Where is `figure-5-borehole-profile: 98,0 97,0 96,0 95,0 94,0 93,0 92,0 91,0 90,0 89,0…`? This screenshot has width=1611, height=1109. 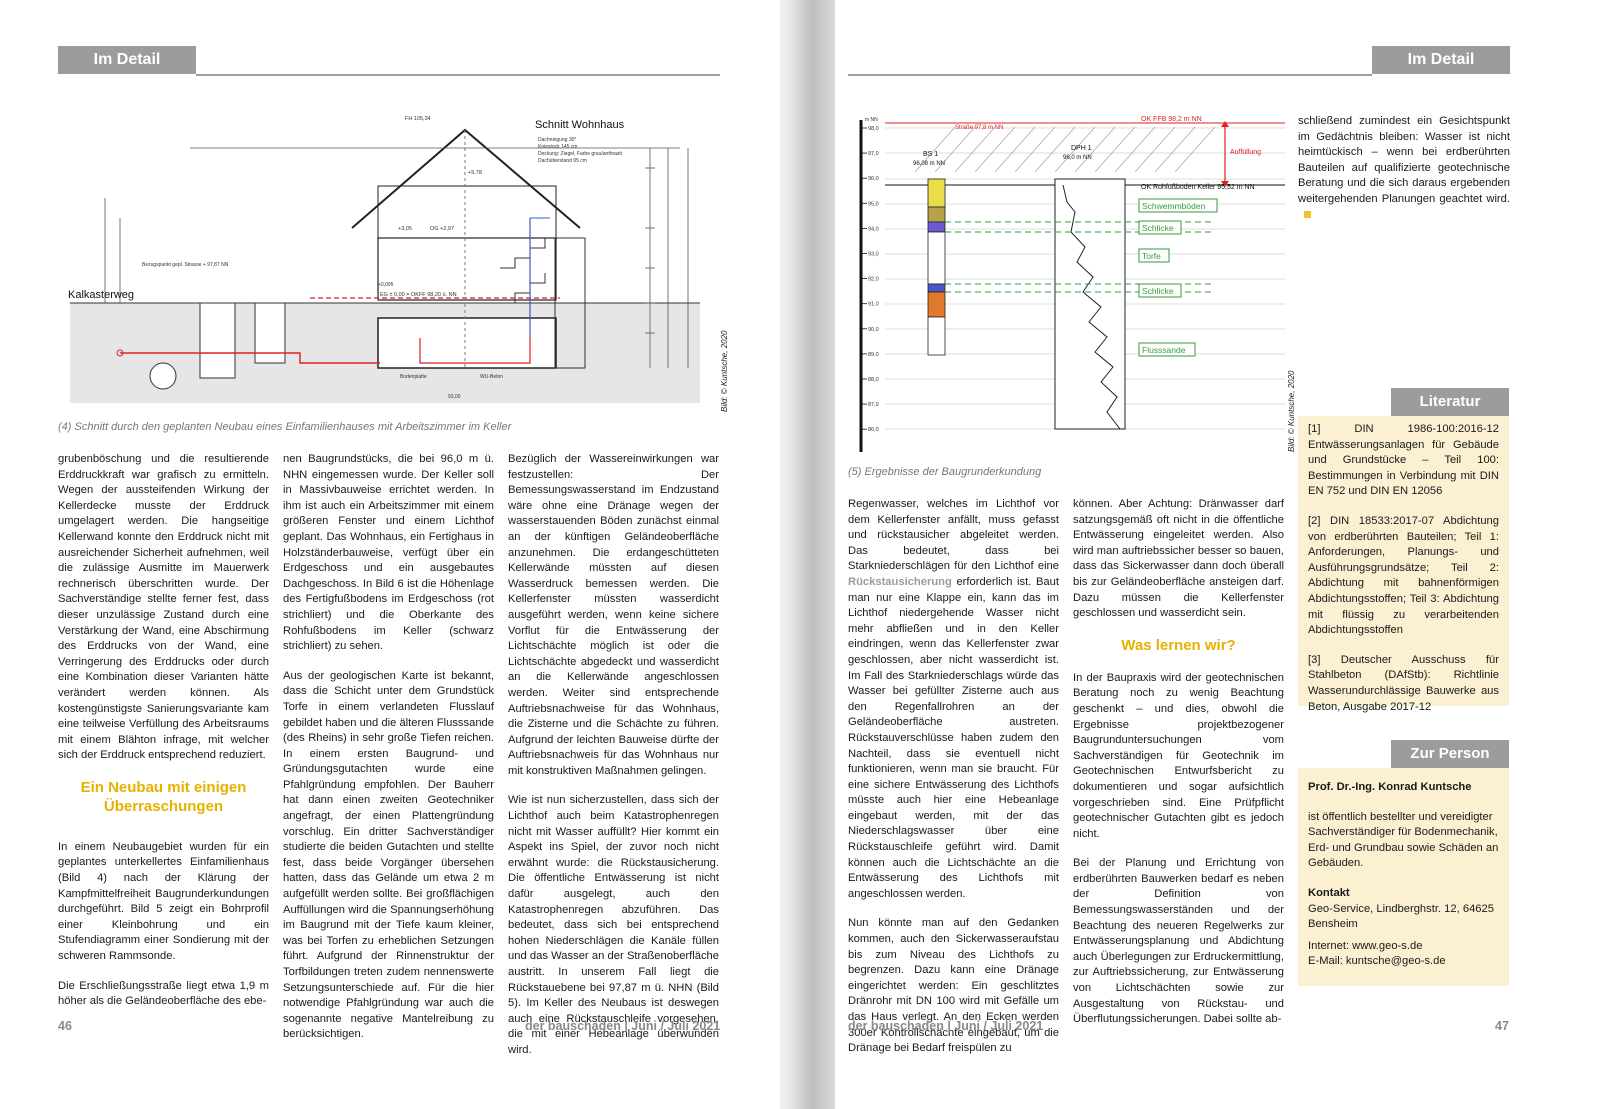 figure-5-borehole-profile: 98,0 97,0 96,0 95,0 94,0 93,0 92,0 91,0 90,0 89,0… is located at coordinates (1070, 284).